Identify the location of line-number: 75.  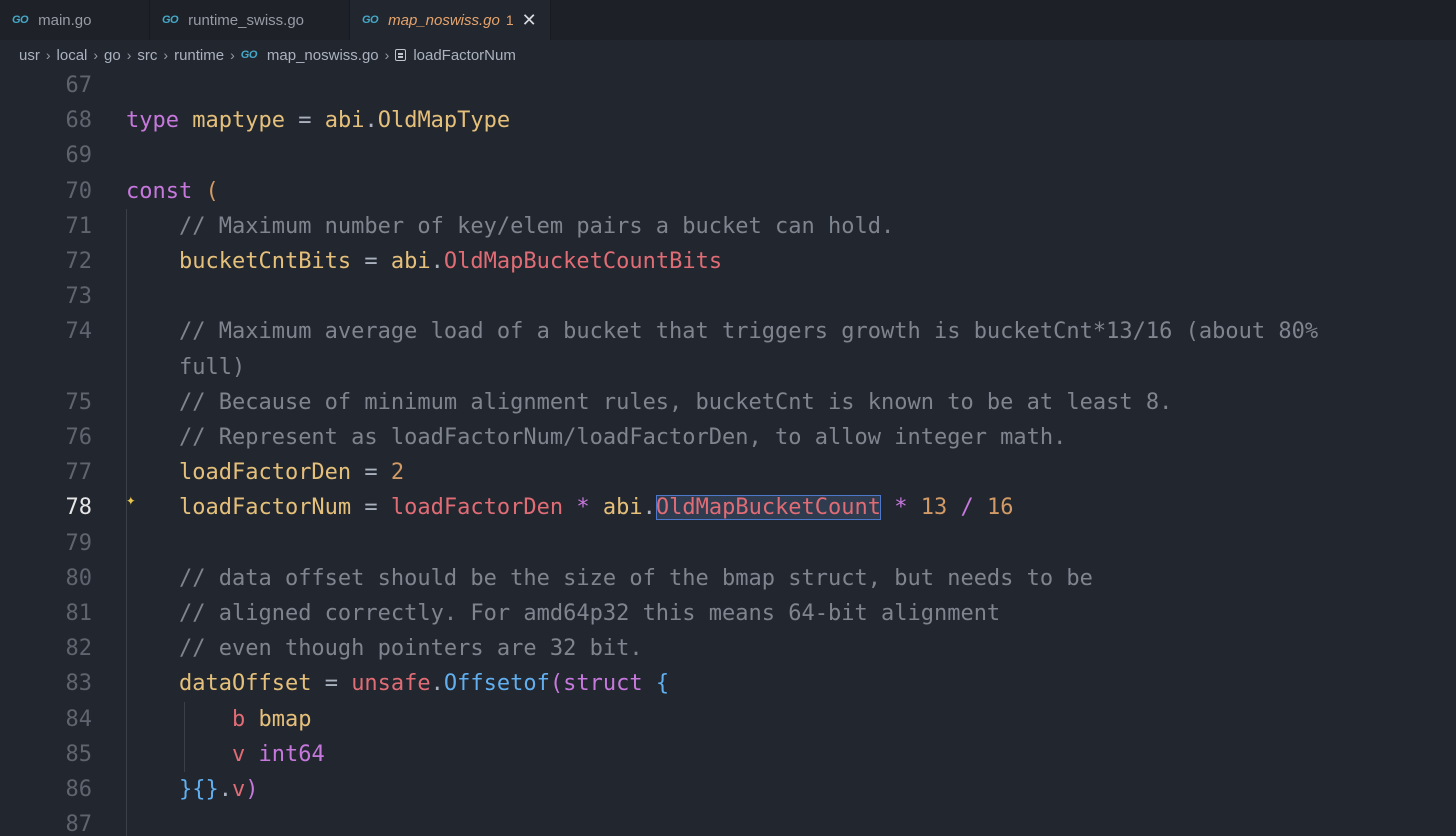
(79, 402).